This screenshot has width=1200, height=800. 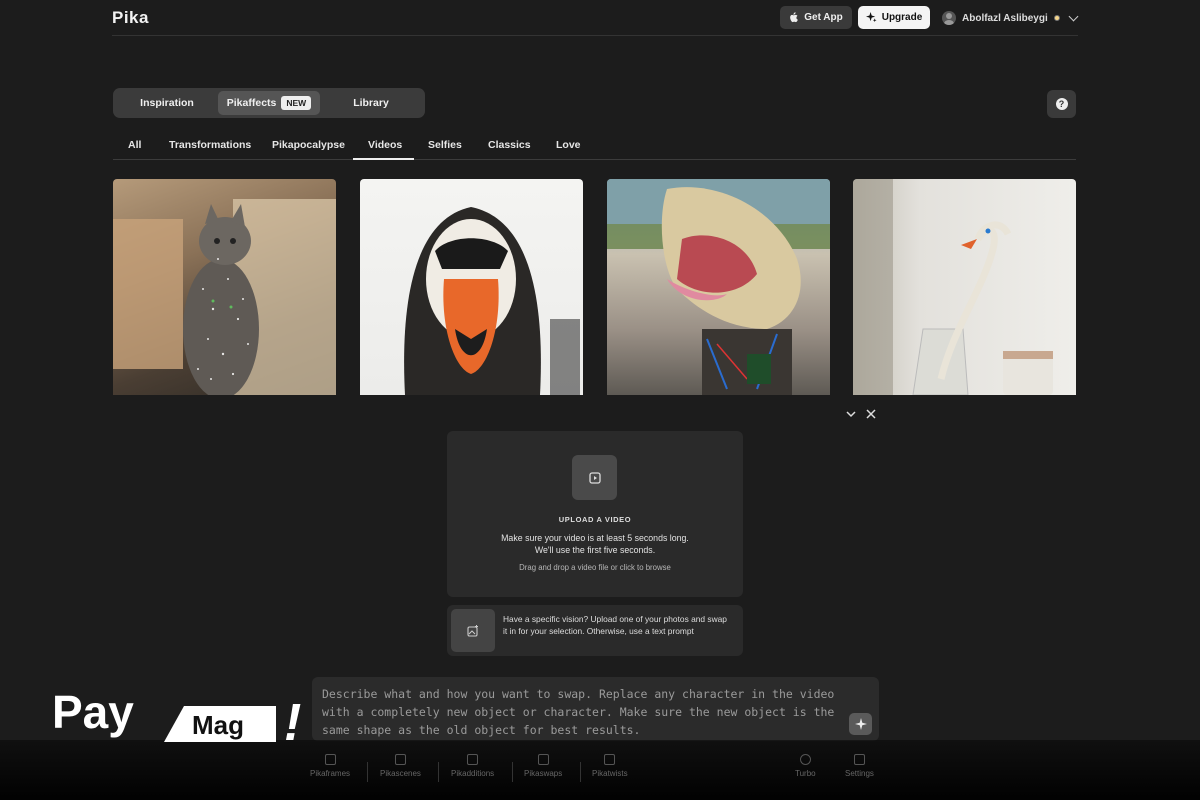 I want to click on toolbar-pikascenes: Pikascenes, so click(x=400, y=766).